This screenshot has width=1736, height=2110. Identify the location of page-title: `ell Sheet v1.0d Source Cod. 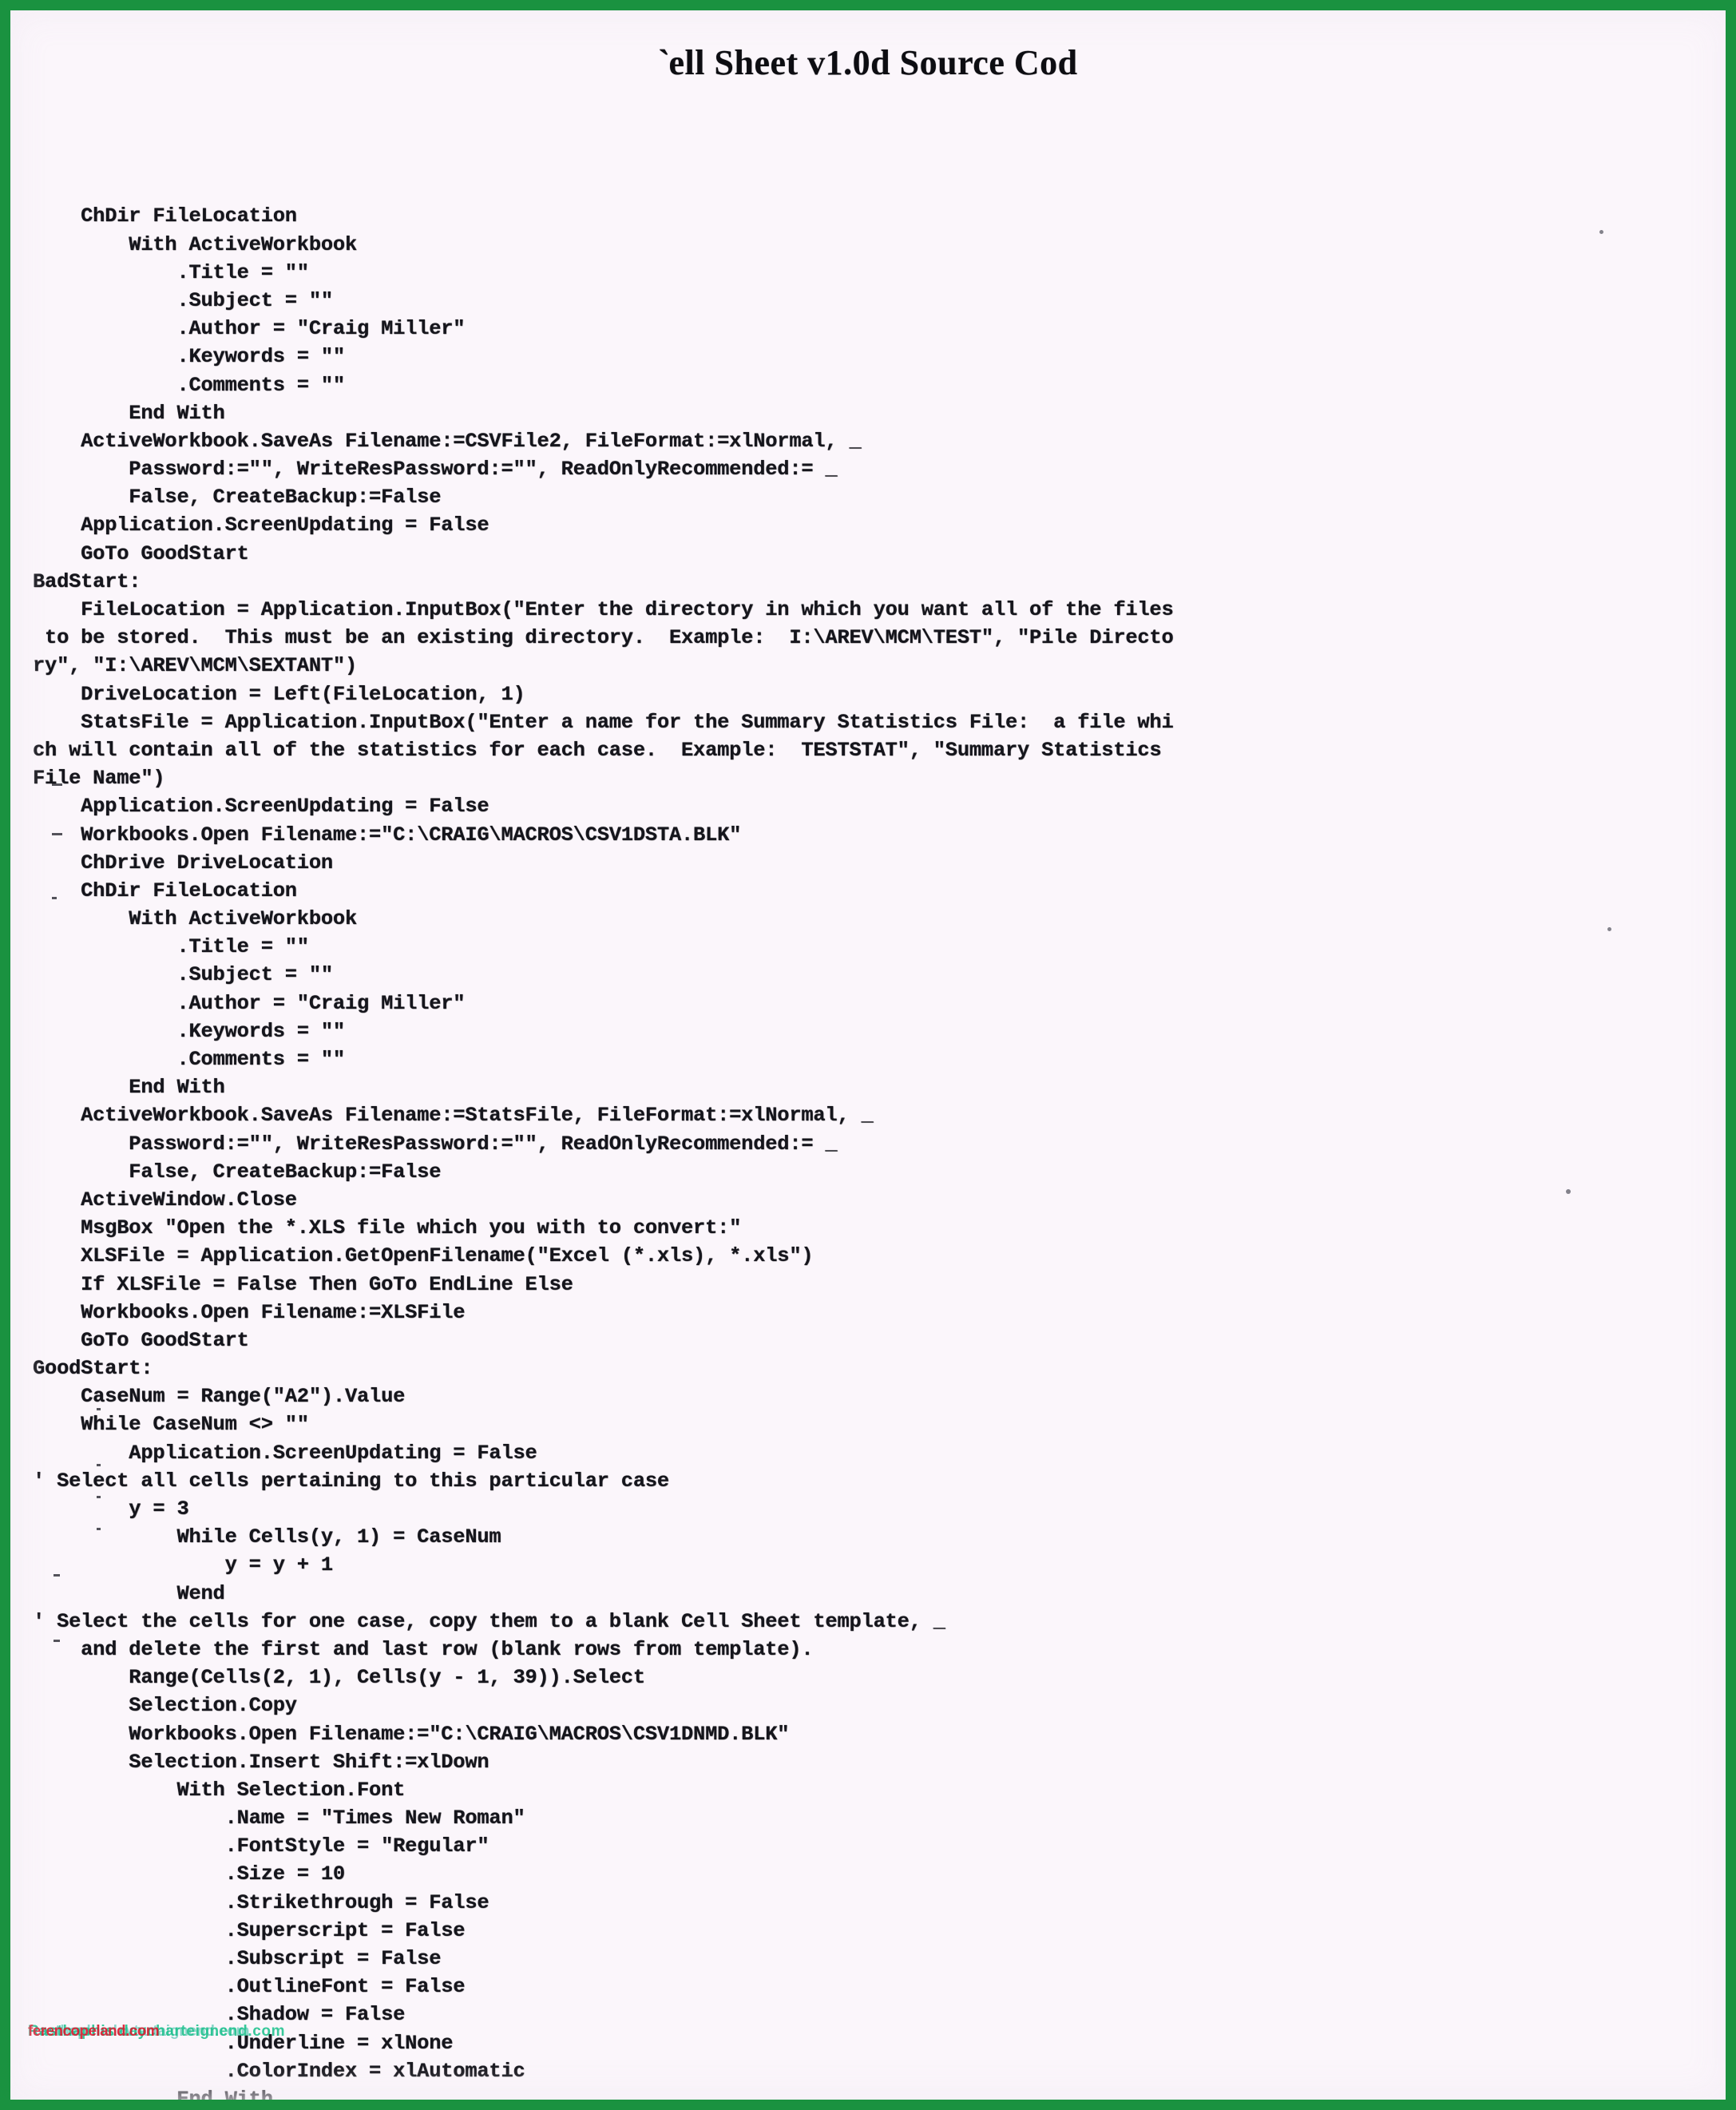
(868, 62).